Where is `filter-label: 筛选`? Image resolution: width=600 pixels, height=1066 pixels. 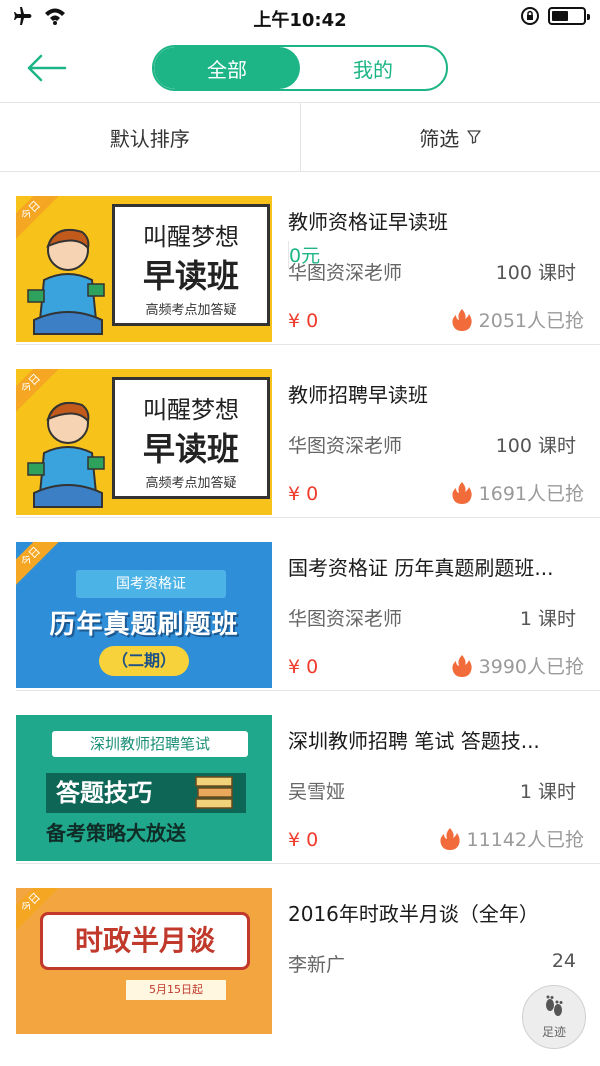
filter-label: 筛选 is located at coordinates (439, 138).